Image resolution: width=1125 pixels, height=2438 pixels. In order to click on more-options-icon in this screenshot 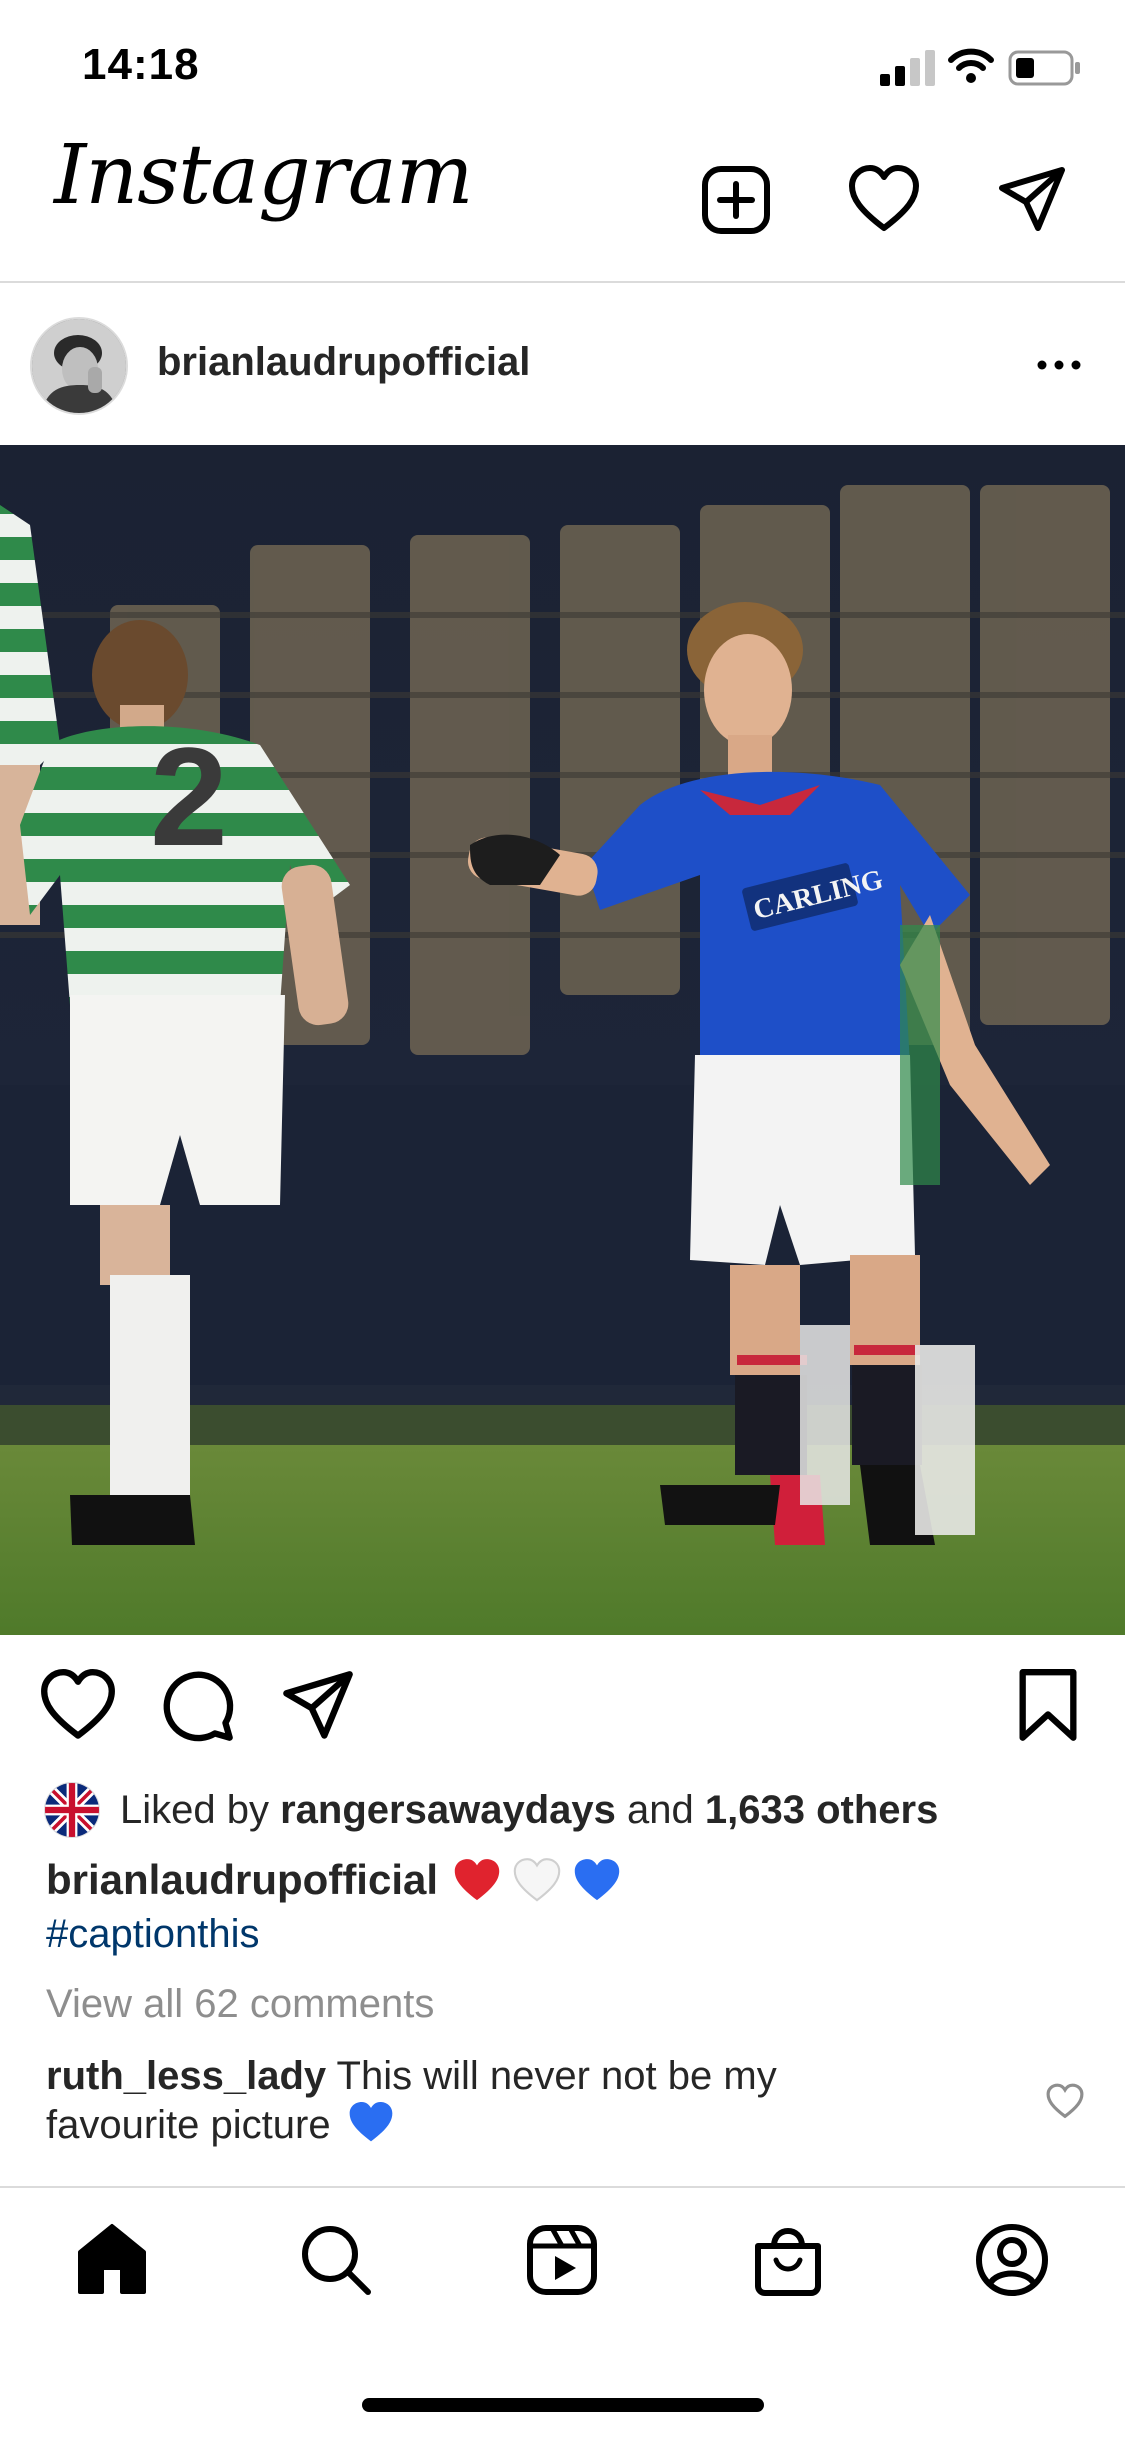, I will do `click(1059, 365)`.